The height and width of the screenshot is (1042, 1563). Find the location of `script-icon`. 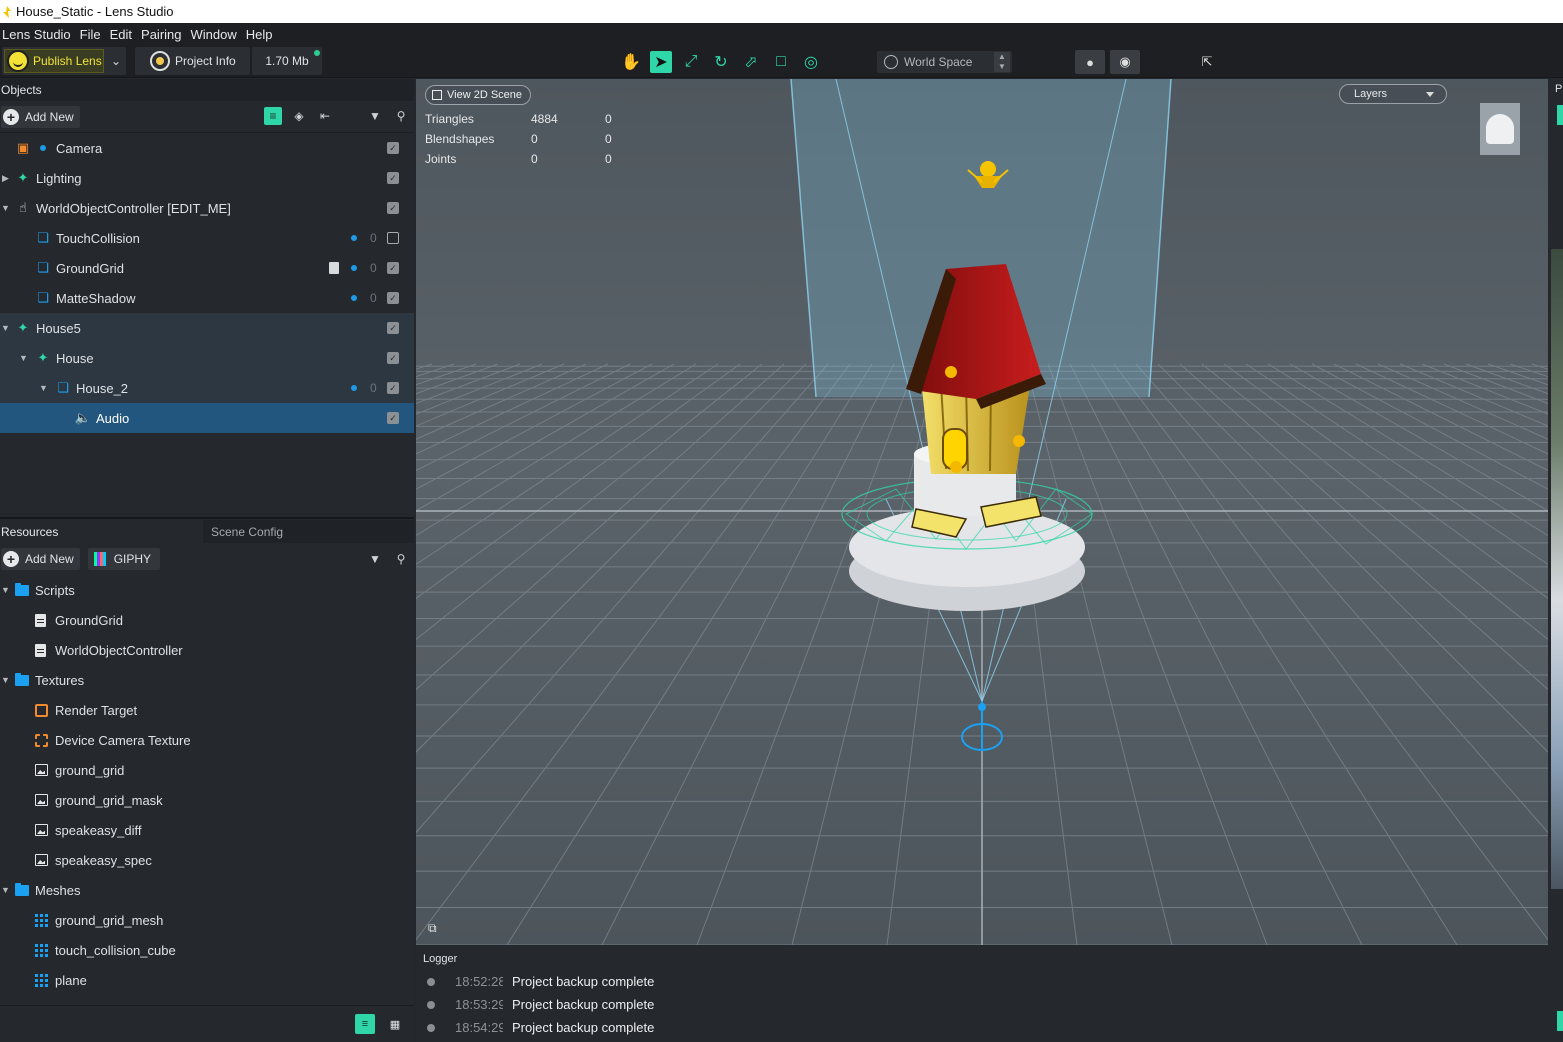

script-icon is located at coordinates (40, 620).